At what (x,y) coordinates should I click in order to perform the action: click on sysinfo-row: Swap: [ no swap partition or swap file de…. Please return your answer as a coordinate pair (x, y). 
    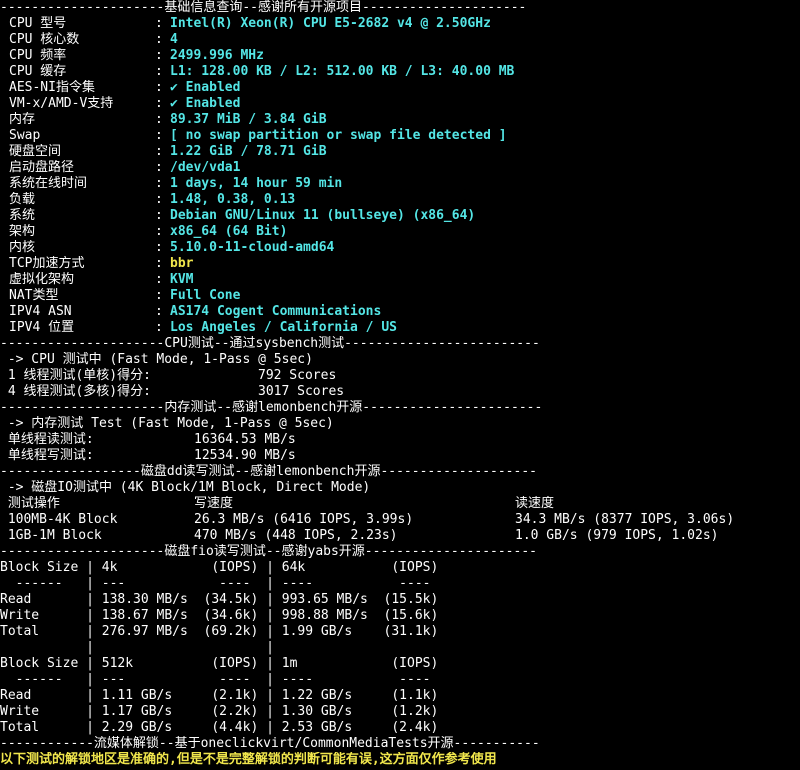
    Looking at the image, I should click on (400, 136).